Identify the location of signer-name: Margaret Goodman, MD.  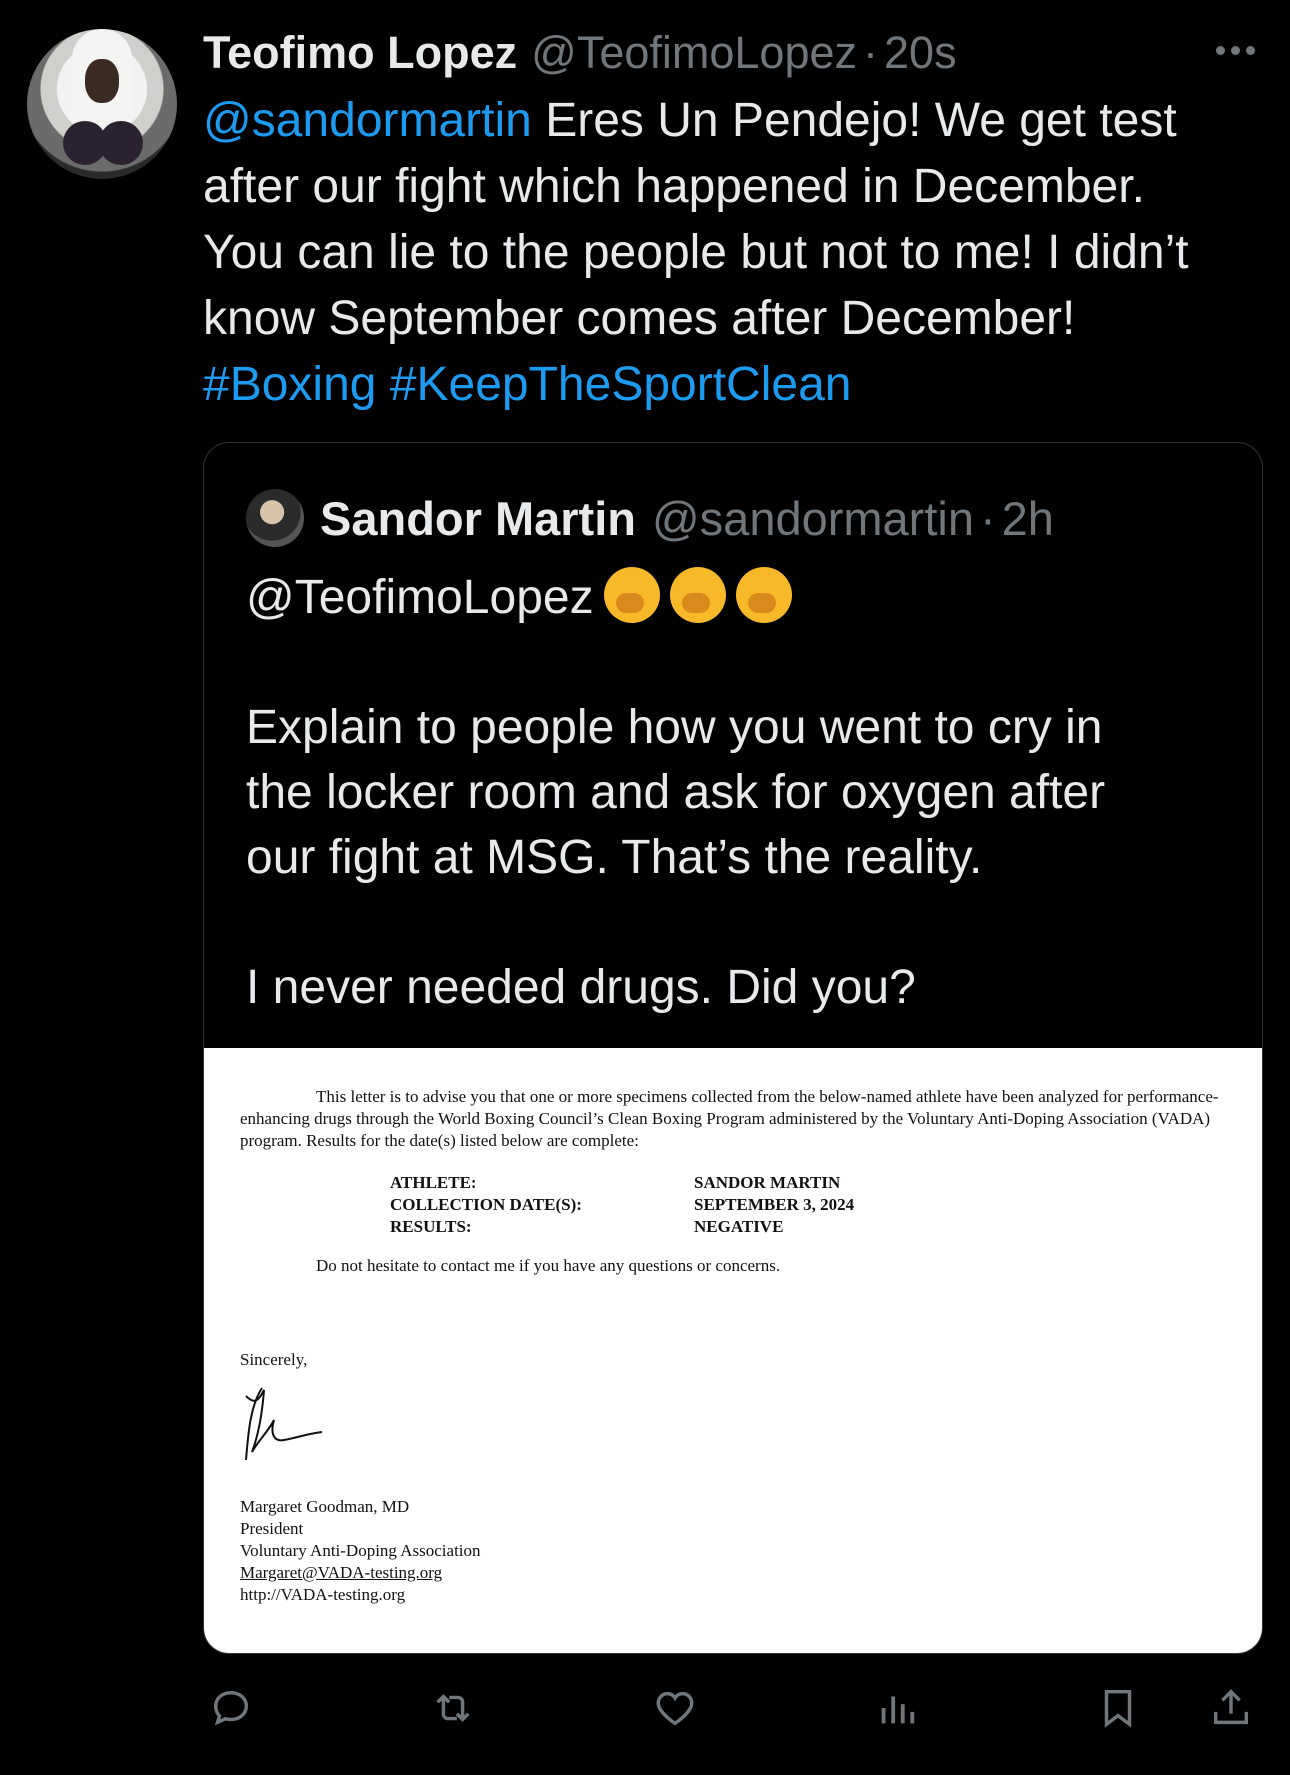
(325, 1506).